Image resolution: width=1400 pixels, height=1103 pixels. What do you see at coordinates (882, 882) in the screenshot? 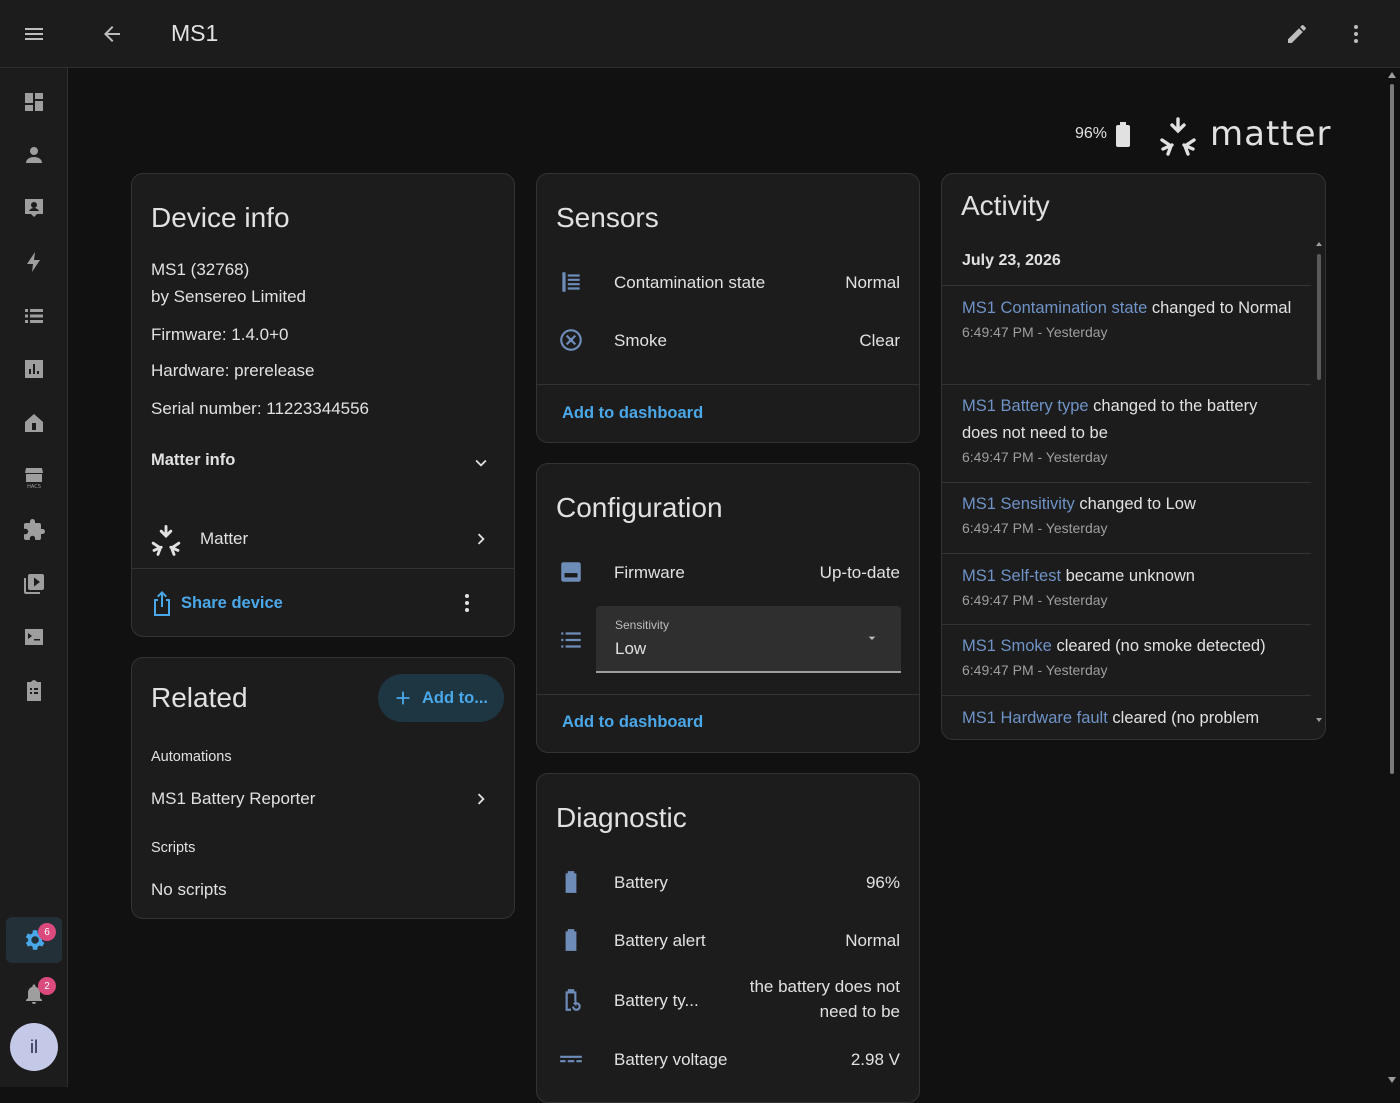
I see `battery-value: 96%` at bounding box center [882, 882].